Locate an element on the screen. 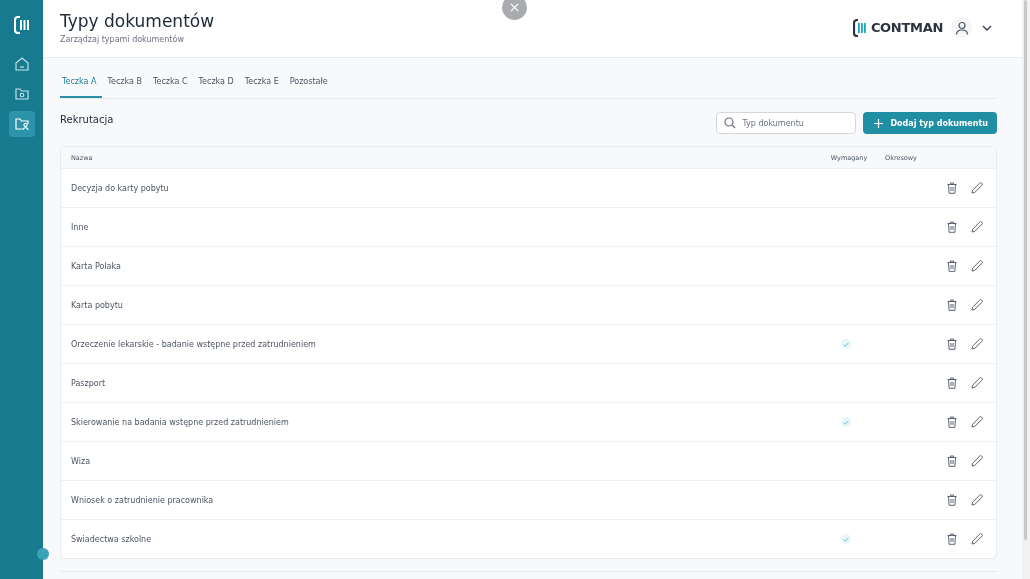 The height and width of the screenshot is (579, 1030). section-title: Rekrutacja is located at coordinates (87, 119).